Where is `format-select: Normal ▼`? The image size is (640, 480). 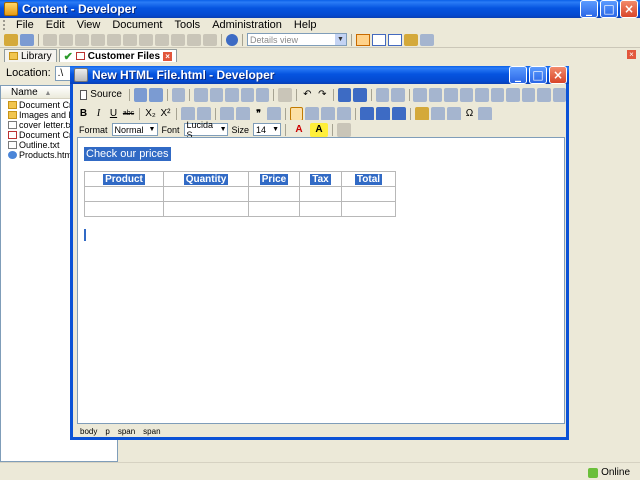 format-select: Normal ▼ is located at coordinates (134, 129).